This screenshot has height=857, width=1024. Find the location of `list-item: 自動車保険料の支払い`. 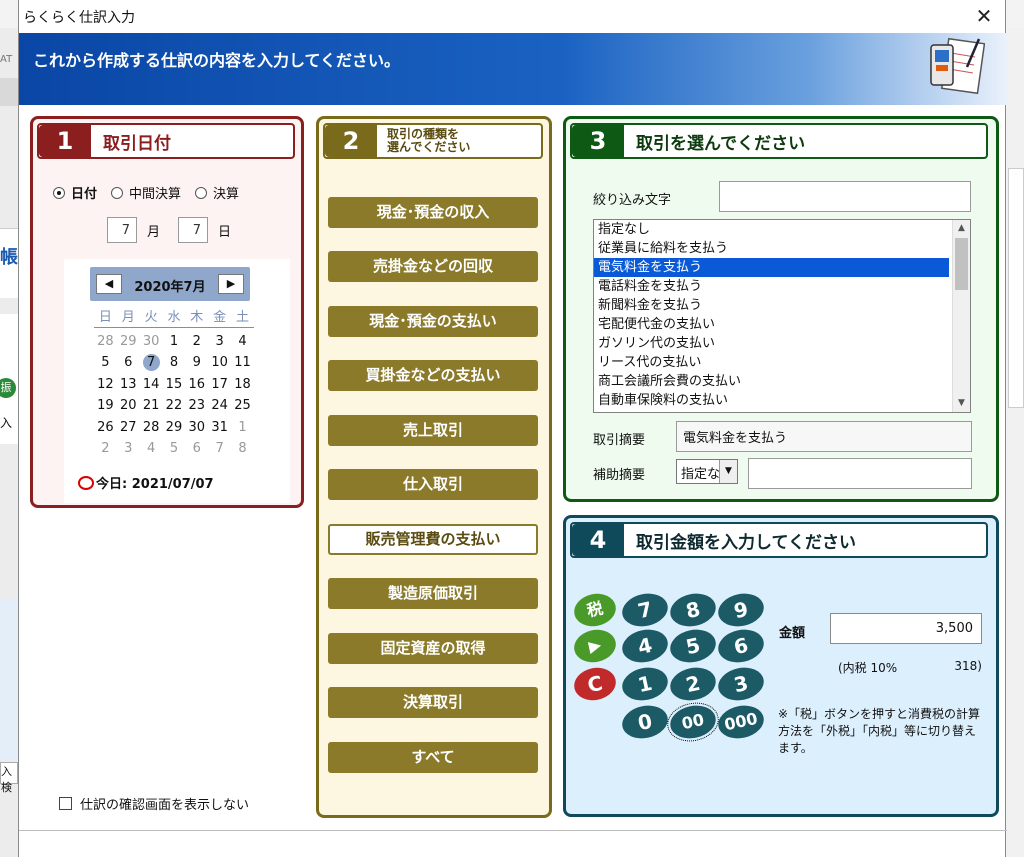

list-item: 自動車保険料の支払い is located at coordinates (771, 400).